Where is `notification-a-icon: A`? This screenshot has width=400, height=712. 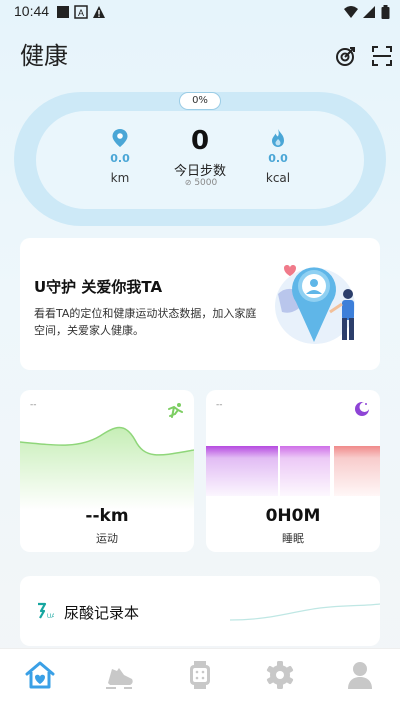 notification-a-icon: A is located at coordinates (81, 12).